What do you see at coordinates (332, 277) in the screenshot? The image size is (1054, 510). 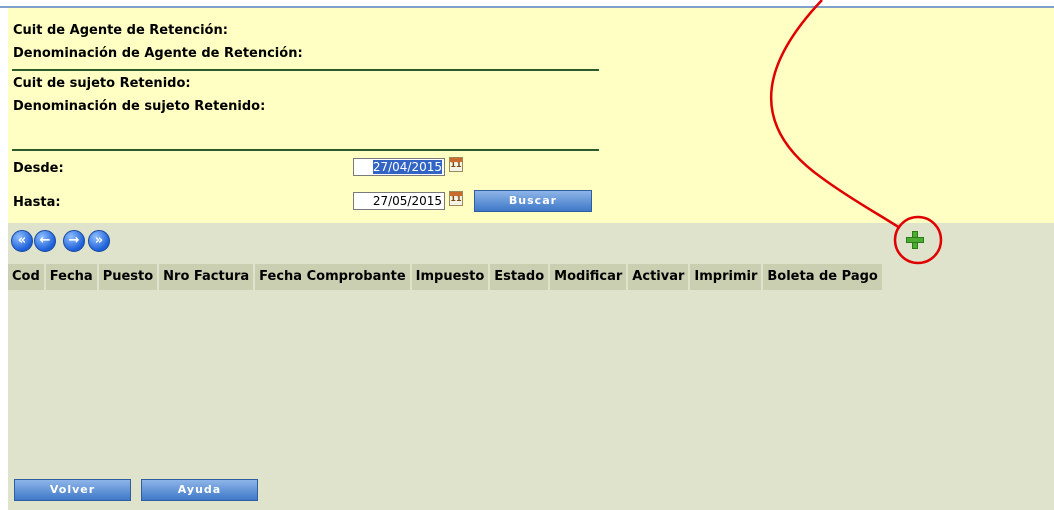 I see `column-header-fecha-comprobante: Fecha Comprobante` at bounding box center [332, 277].